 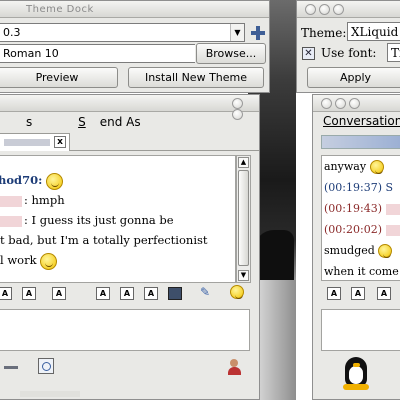 I want to click on message-line: t bad, but I'm a totally perfectionist, so click(x=104, y=240).